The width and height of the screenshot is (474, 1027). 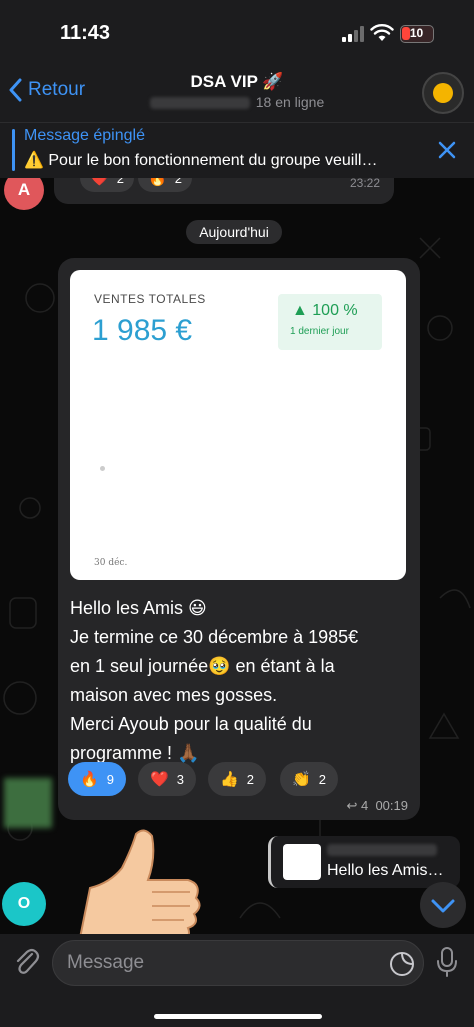 What do you see at coordinates (13, 150) in the screenshot?
I see `pinned-indicator` at bounding box center [13, 150].